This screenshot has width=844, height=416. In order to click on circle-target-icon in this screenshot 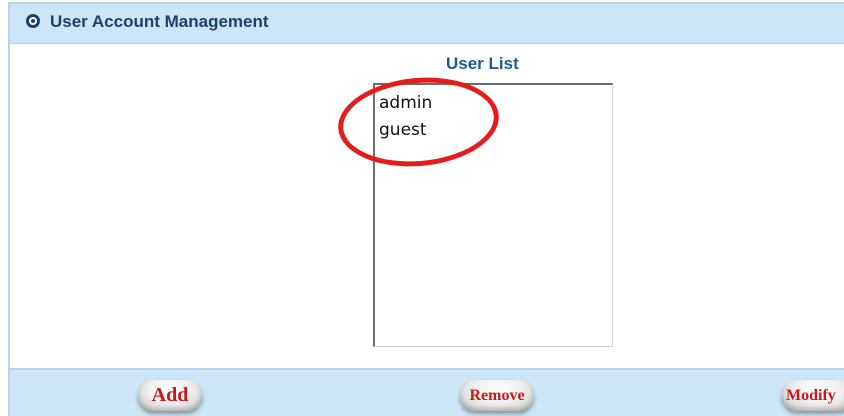, I will do `click(33, 21)`.